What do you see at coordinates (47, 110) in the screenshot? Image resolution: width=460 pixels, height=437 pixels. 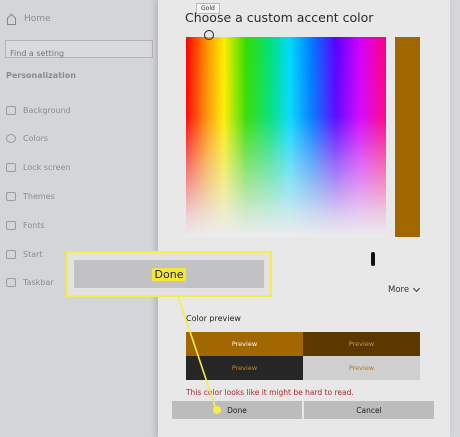 I see `sidebar-item-label: Background` at bounding box center [47, 110].